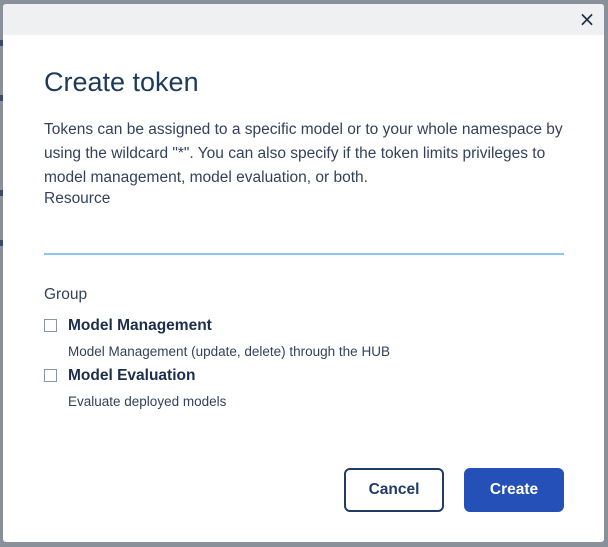  What do you see at coordinates (131, 376) in the screenshot?
I see `model-evaluation-title: Model Evaluation` at bounding box center [131, 376].